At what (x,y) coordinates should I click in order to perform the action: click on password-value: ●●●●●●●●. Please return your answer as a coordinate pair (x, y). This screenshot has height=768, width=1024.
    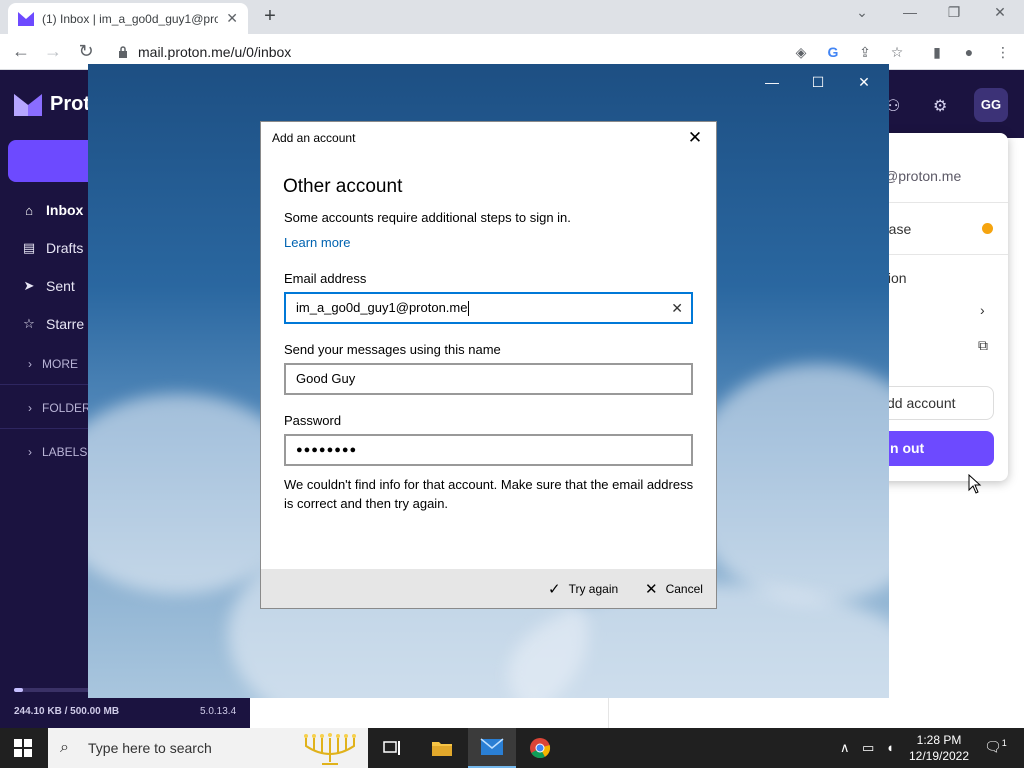
    Looking at the image, I should click on (327, 450).